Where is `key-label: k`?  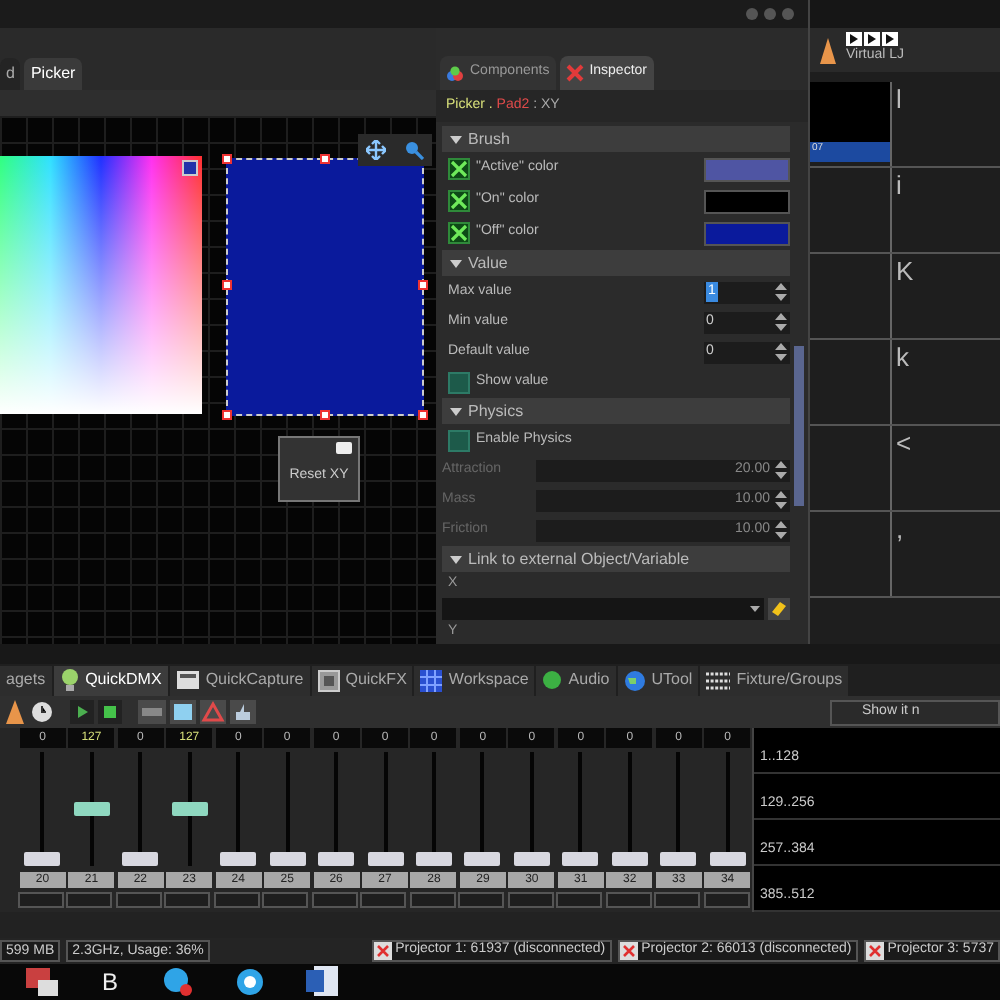 key-label: k is located at coordinates (900, 382).